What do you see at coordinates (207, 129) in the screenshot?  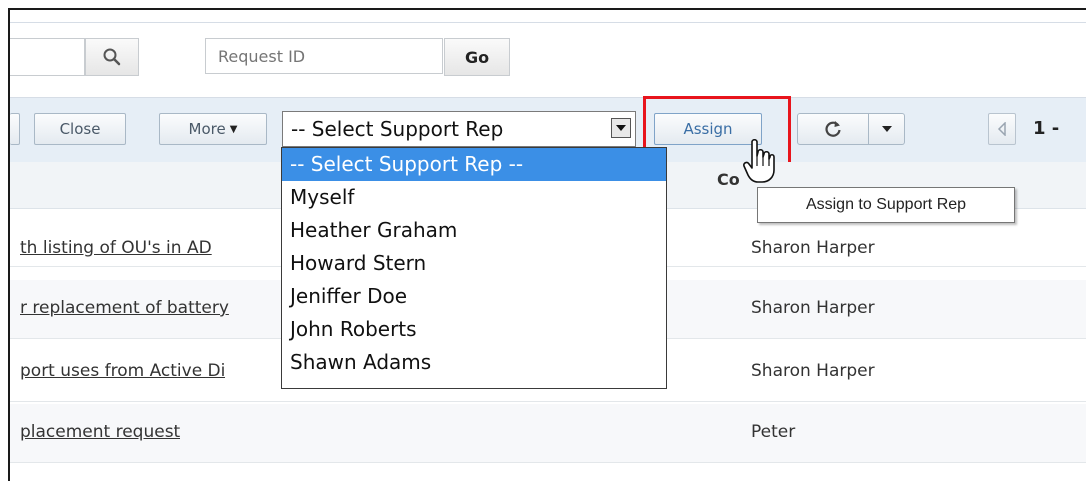 I see `more-button-label: More` at bounding box center [207, 129].